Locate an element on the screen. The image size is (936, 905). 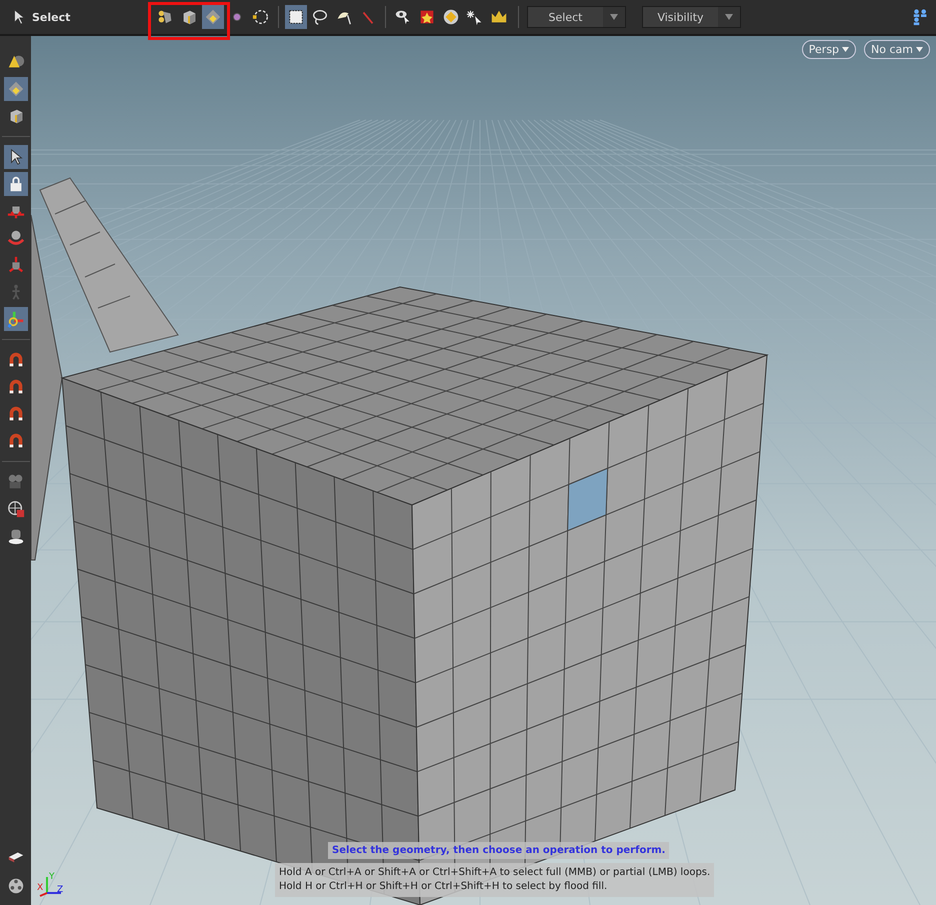
dropdown: Visibility is located at coordinates (691, 17).